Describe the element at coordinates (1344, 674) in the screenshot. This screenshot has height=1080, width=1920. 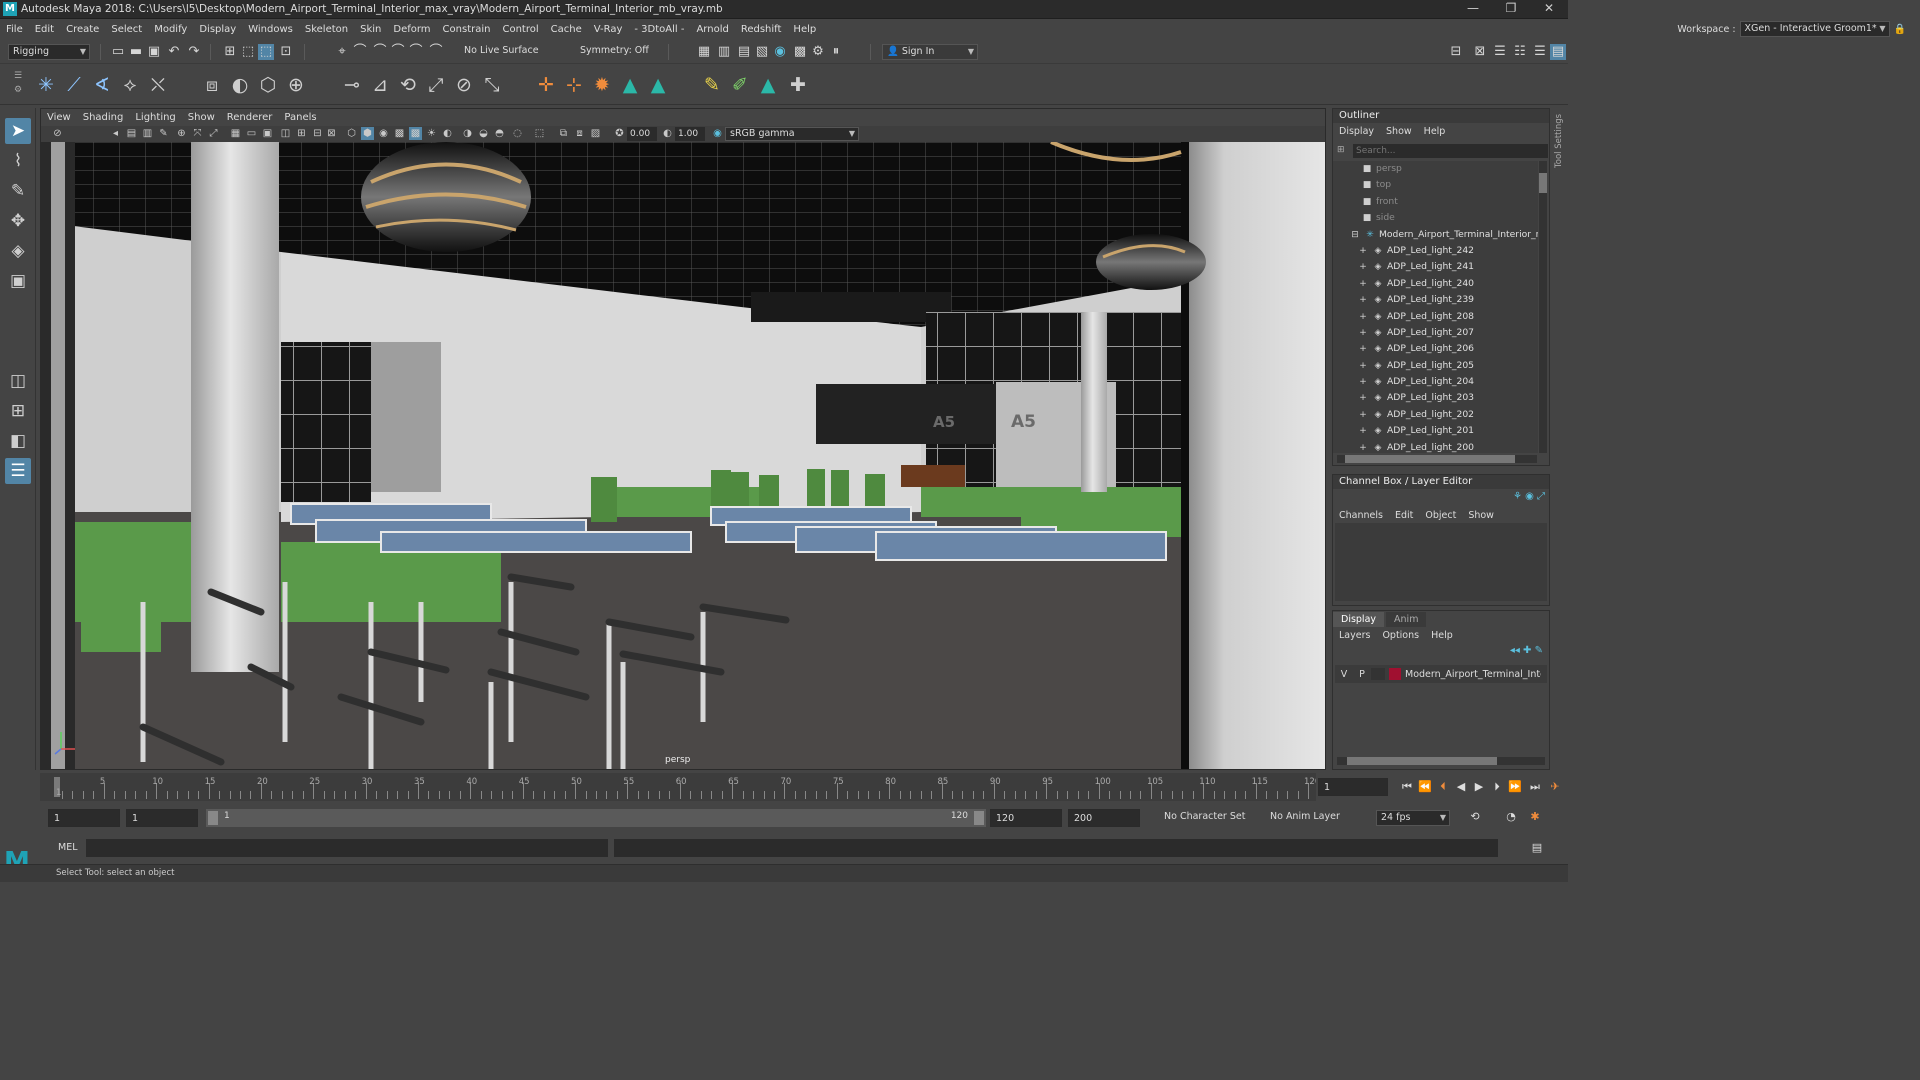
I see `layer-visibility-toggle: V` at that location.